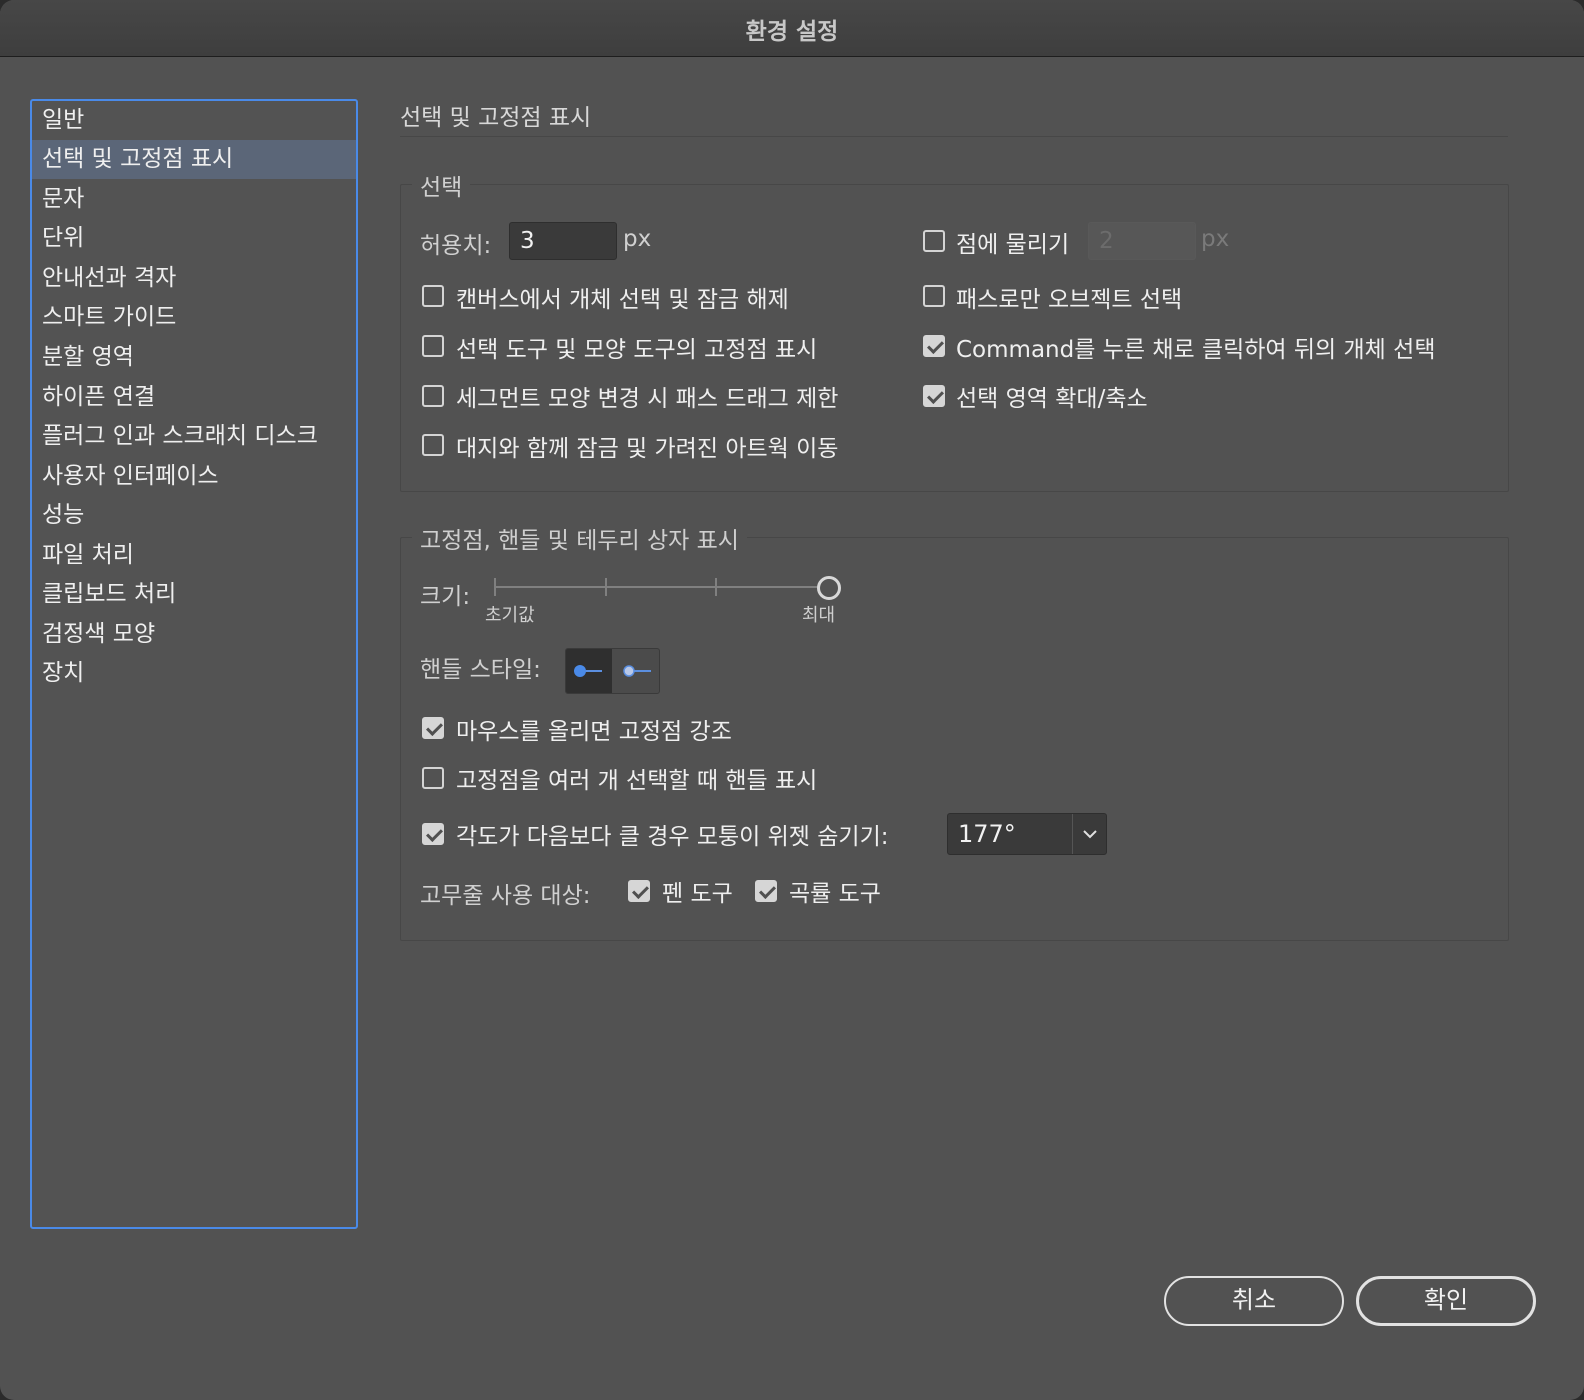 The image size is (1584, 1400). What do you see at coordinates (194, 397) in the screenshot?
I see `sidebar-item-hyphenation: 하이픈 연결` at bounding box center [194, 397].